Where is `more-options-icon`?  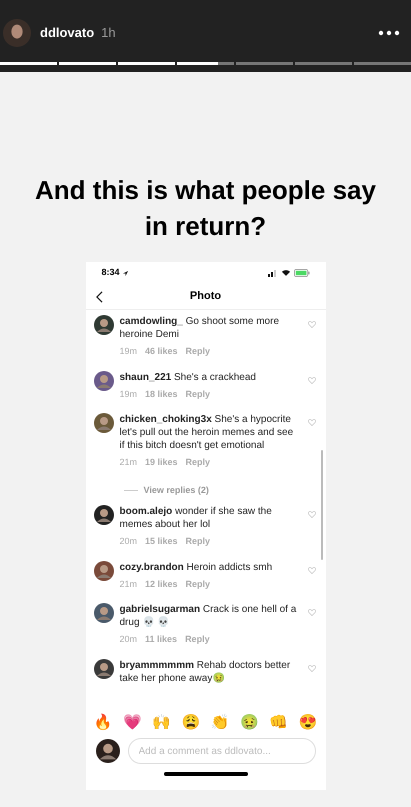
more-options-icon is located at coordinates (389, 33).